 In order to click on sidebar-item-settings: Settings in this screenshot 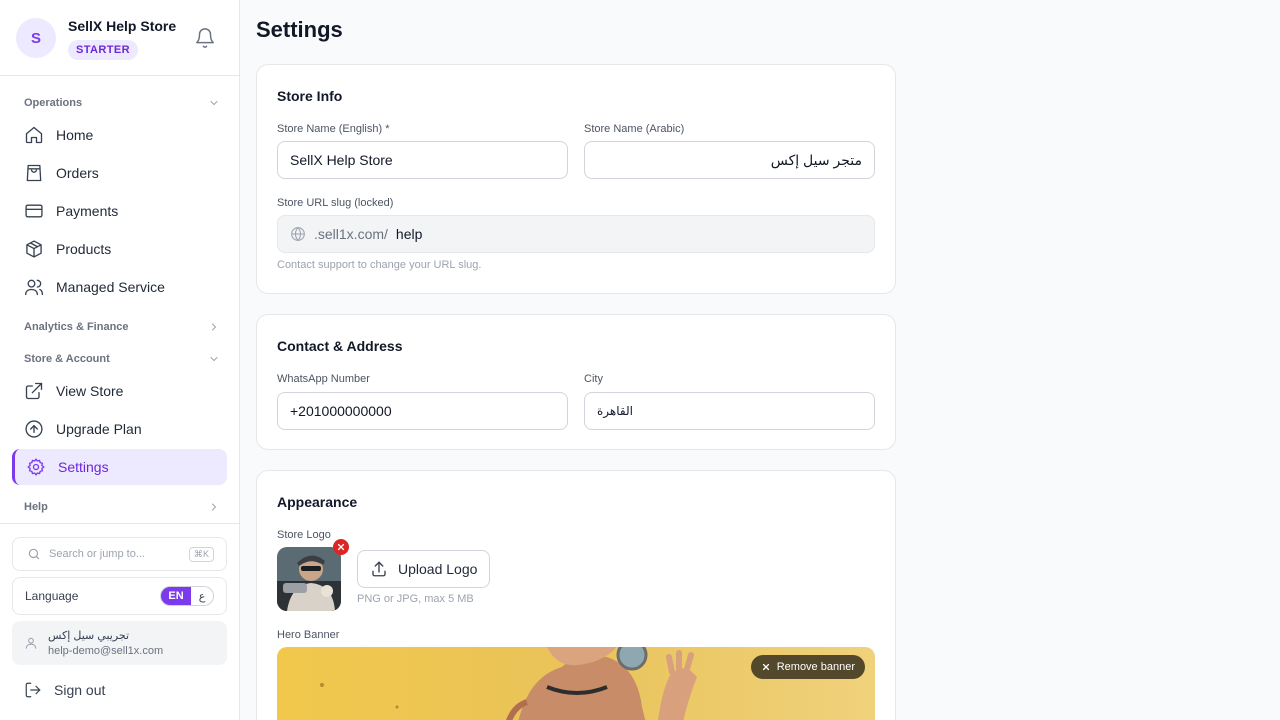, I will do `click(119, 467)`.